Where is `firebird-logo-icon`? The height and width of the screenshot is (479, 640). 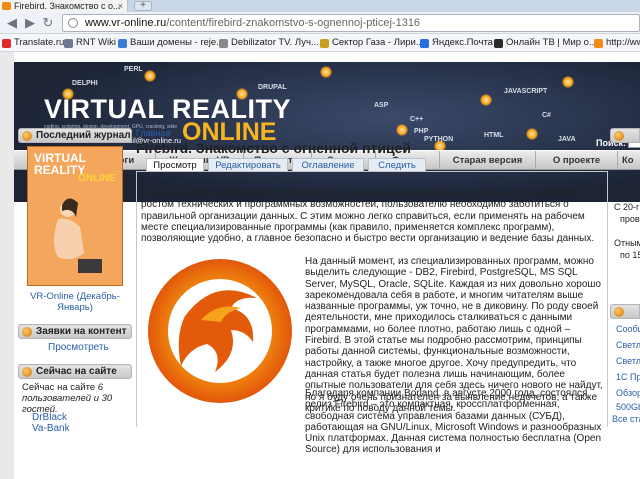 firebird-logo-icon is located at coordinates (220, 331).